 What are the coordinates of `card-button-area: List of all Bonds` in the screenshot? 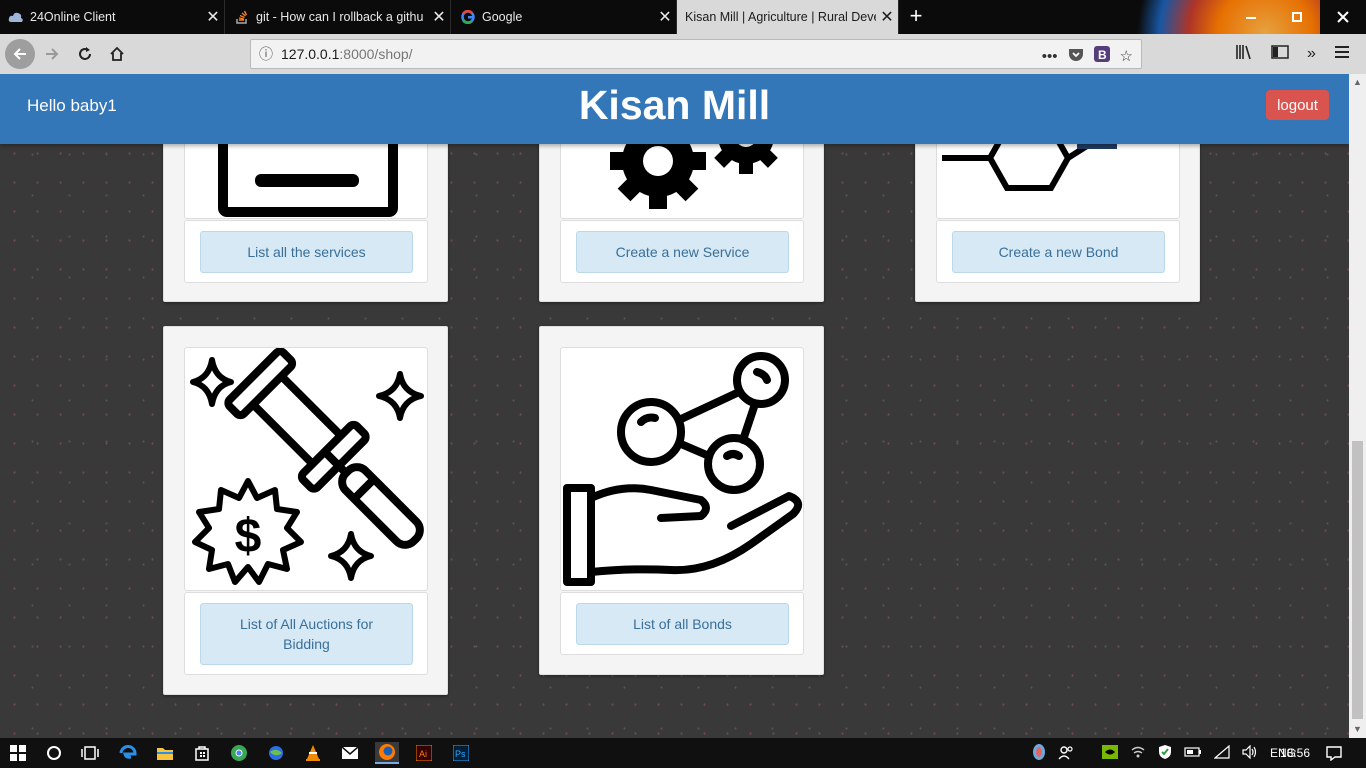 It's located at (682, 623).